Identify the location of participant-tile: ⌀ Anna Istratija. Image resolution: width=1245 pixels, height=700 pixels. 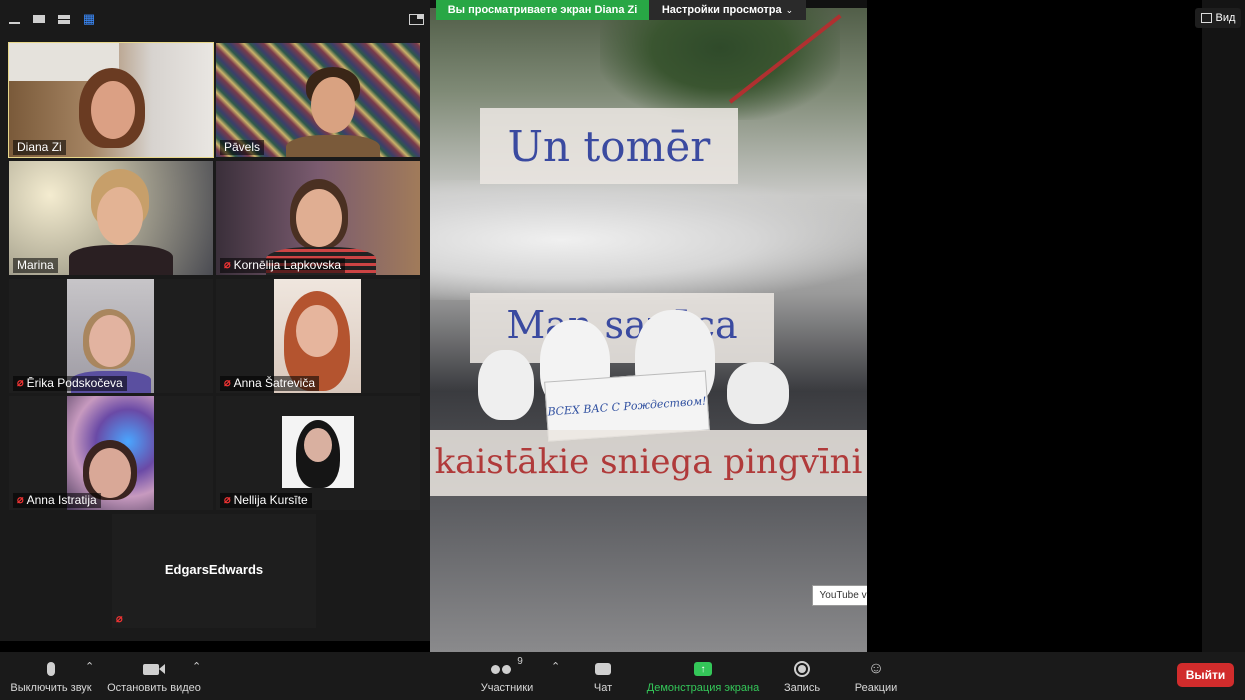
(111, 453).